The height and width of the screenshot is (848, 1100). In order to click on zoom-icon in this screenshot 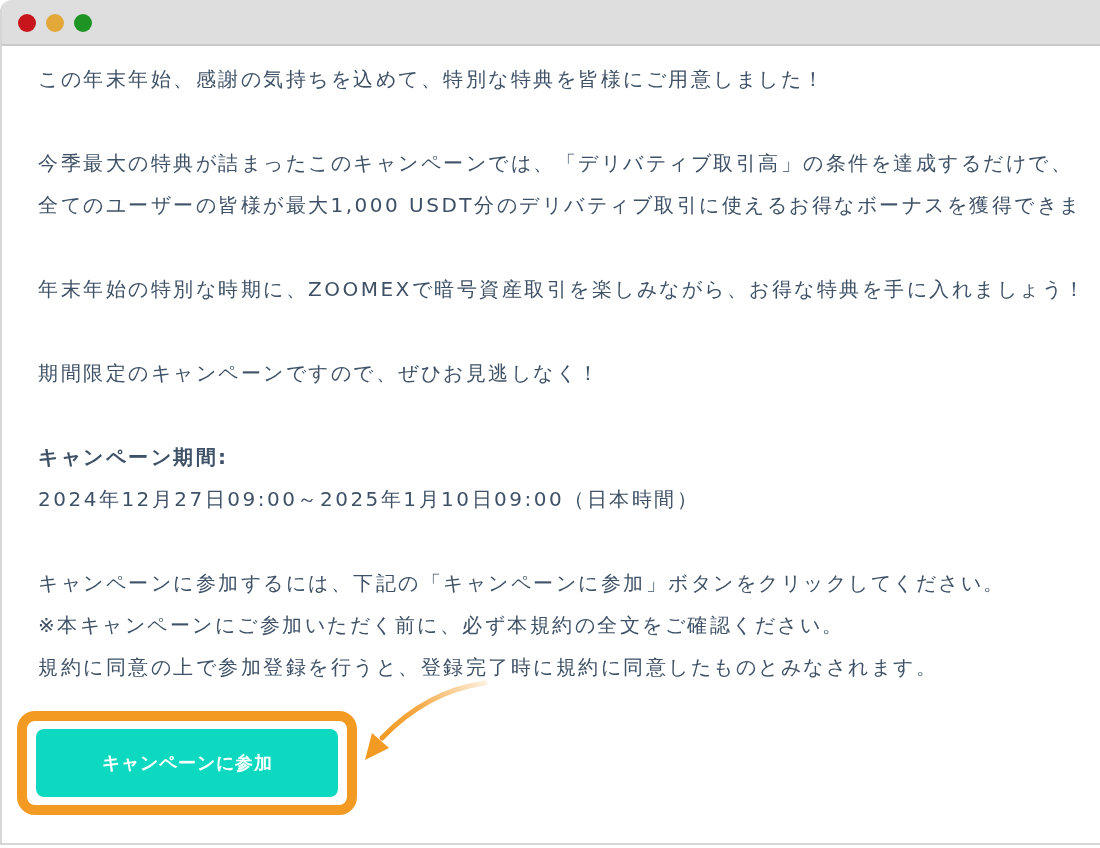, I will do `click(83, 23)`.